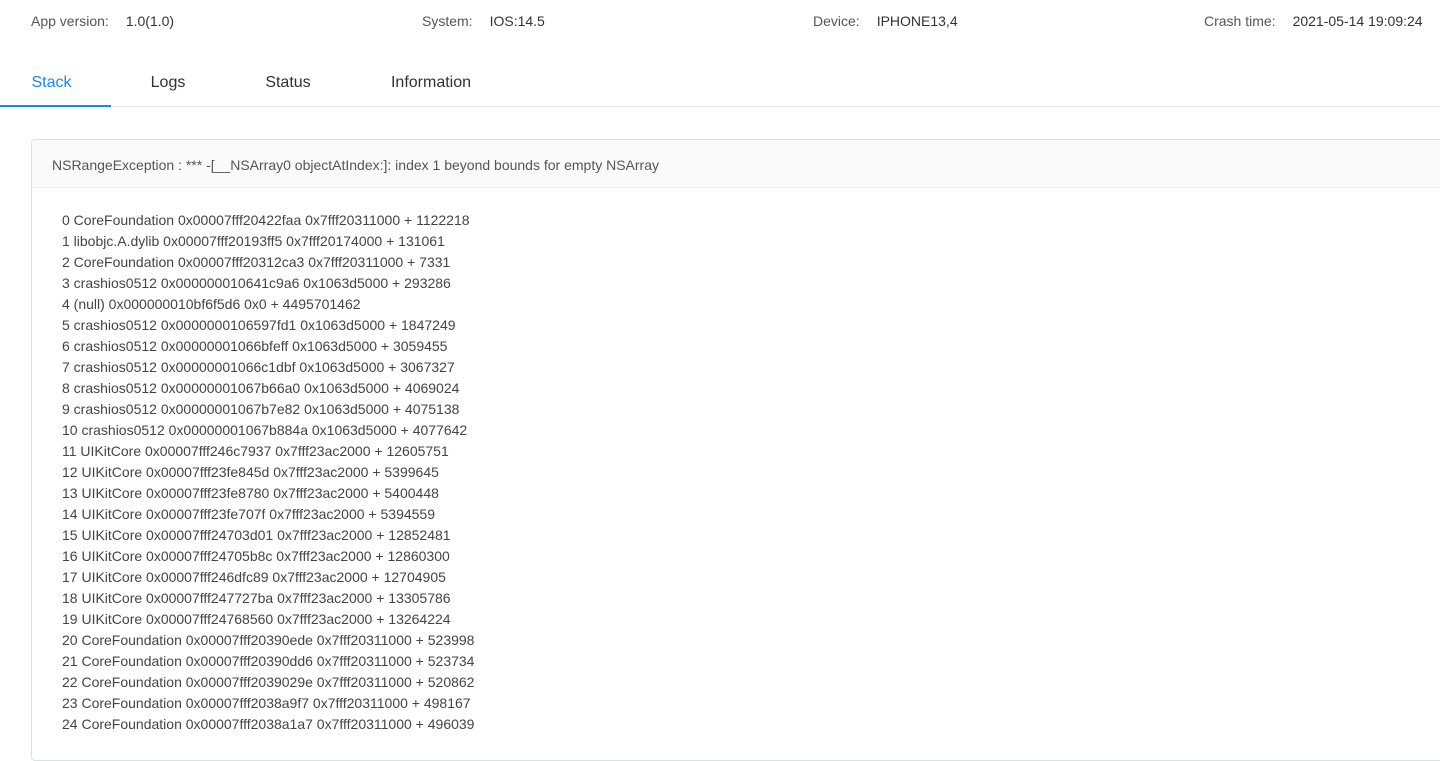 This screenshot has width=1440, height=761. I want to click on crash-time-info: Crash time: 2021-05-14 19:09:24, so click(1313, 21).